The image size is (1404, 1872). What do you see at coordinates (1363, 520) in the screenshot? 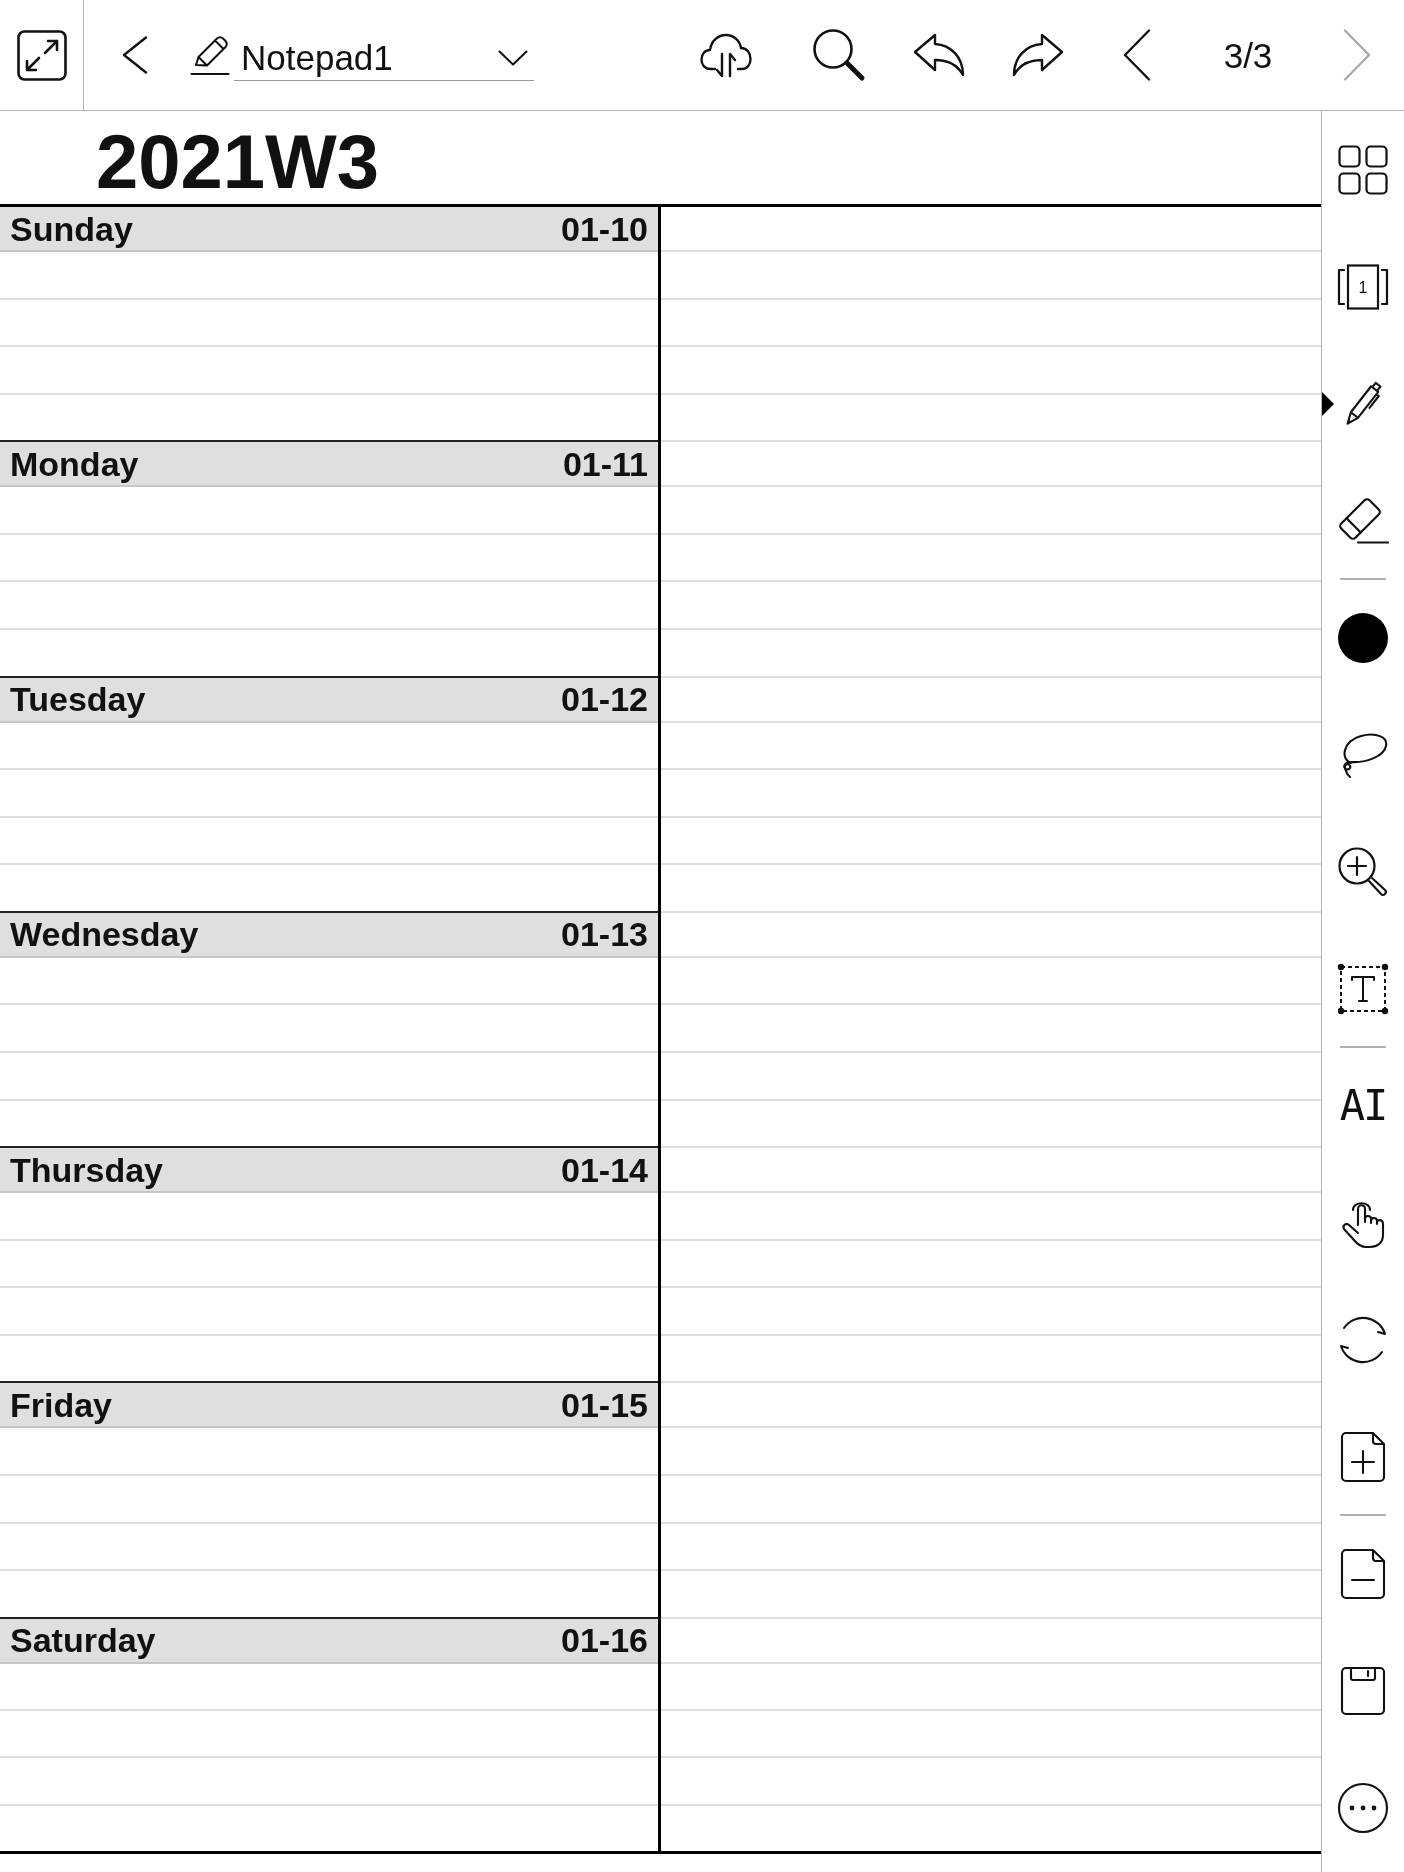
I see `eraser-icon` at bounding box center [1363, 520].